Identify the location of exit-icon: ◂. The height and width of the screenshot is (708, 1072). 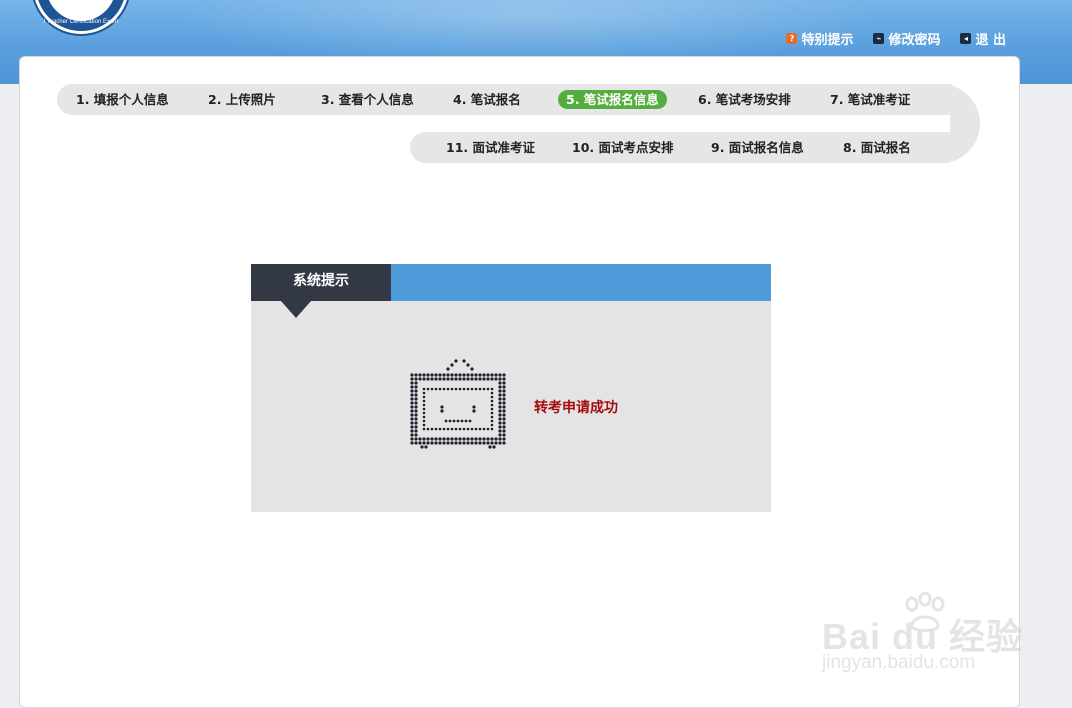
(966, 38).